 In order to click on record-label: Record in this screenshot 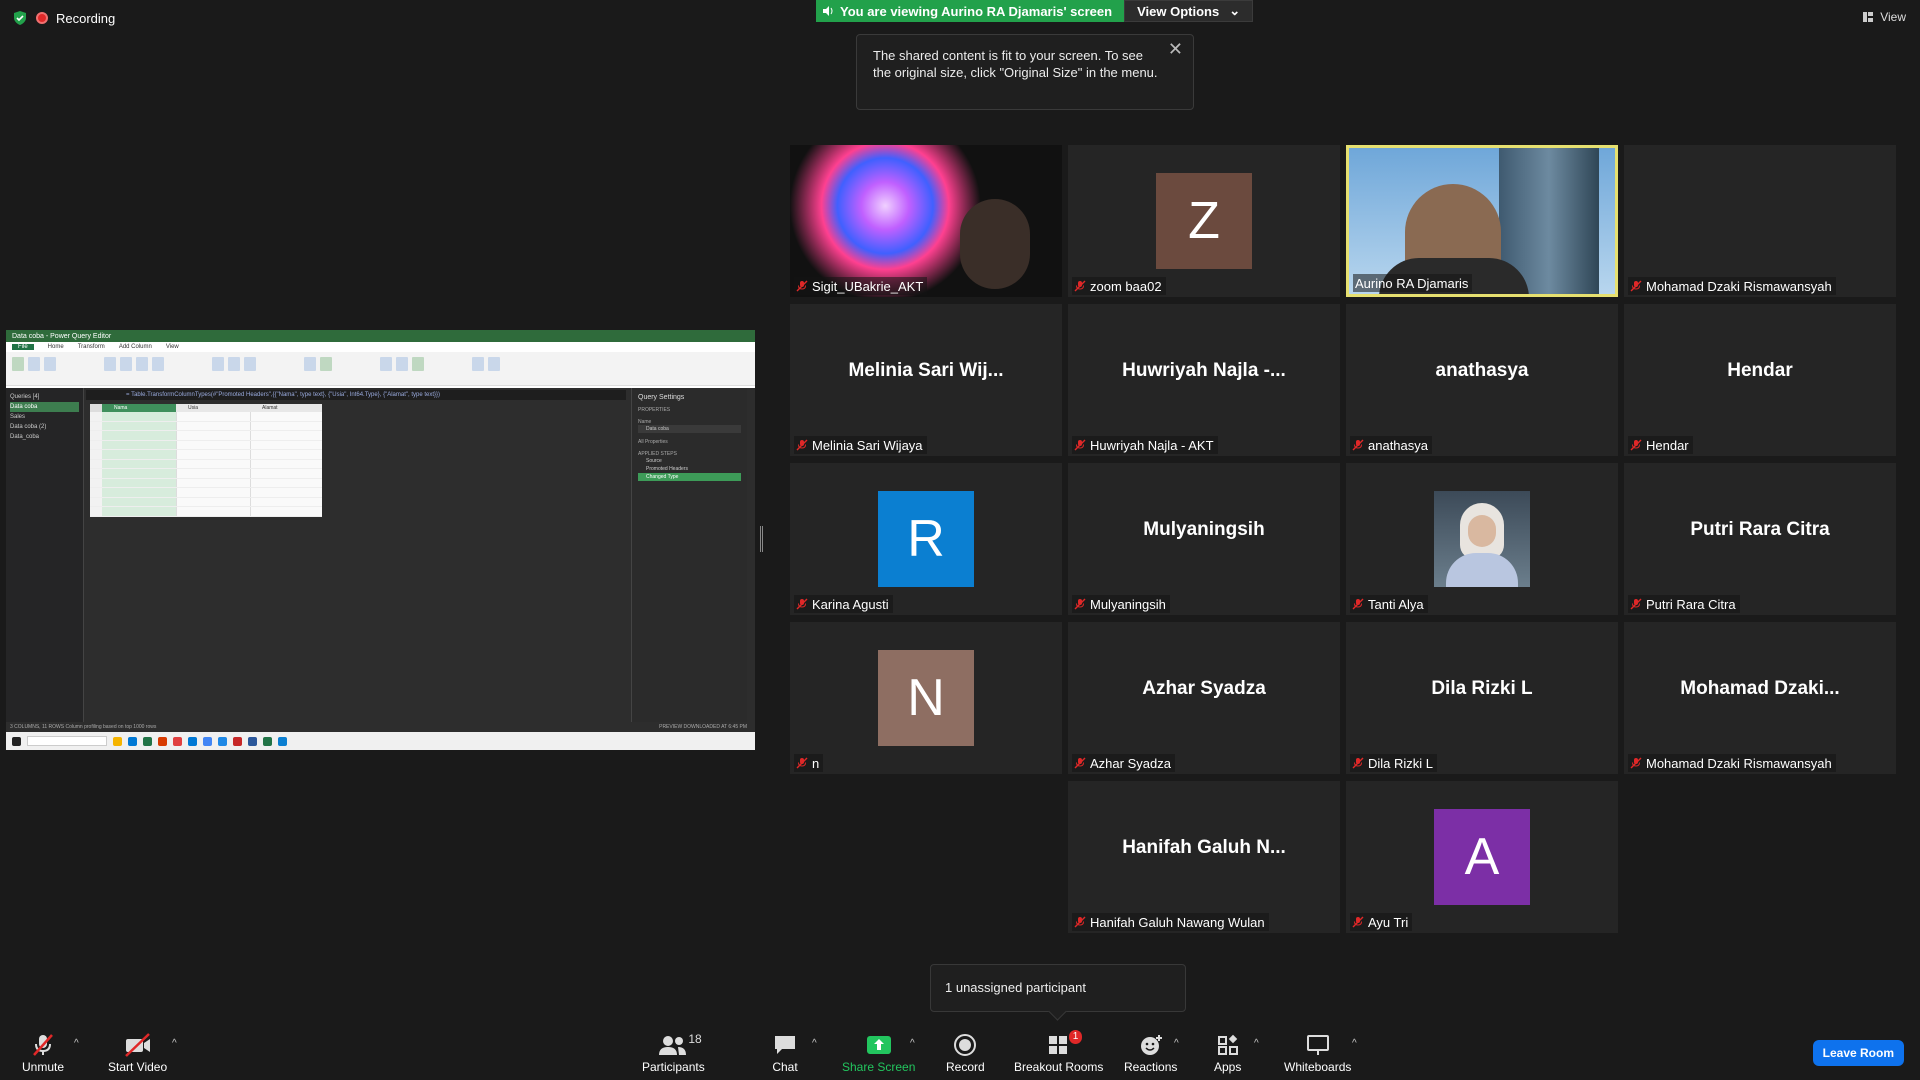, I will do `click(965, 1067)`.